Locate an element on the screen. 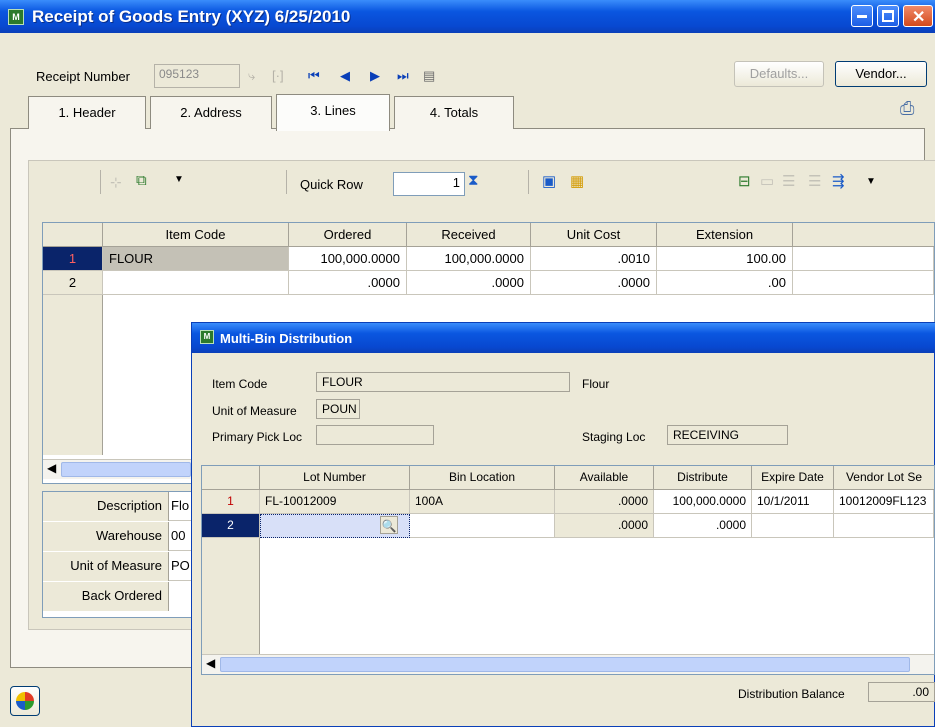  column-header: Distribute is located at coordinates (703, 478).